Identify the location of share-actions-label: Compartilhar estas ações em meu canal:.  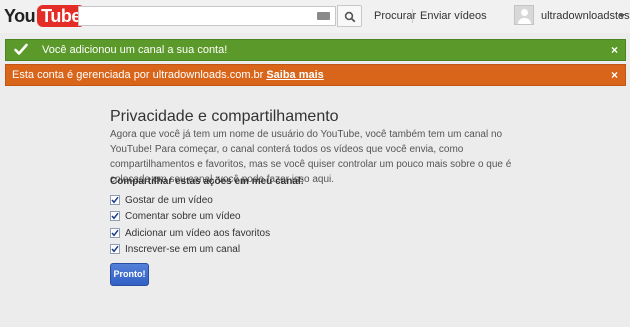
(207, 181).